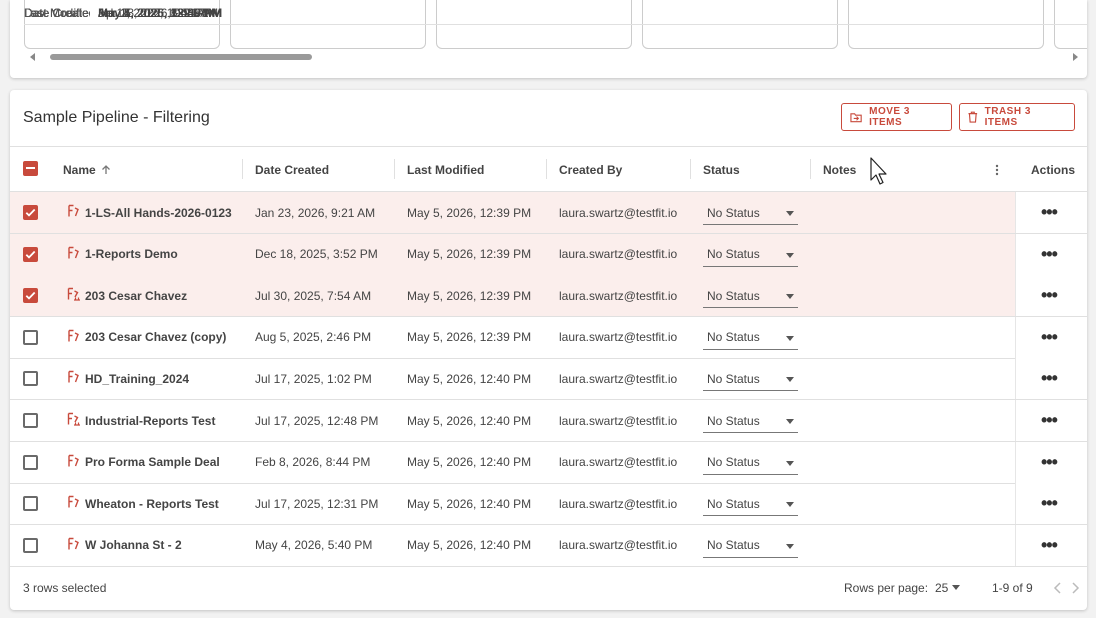  Describe the element at coordinates (155, 337) in the screenshot. I see `row-name: 203 Cesar Chavez (copy)` at that location.